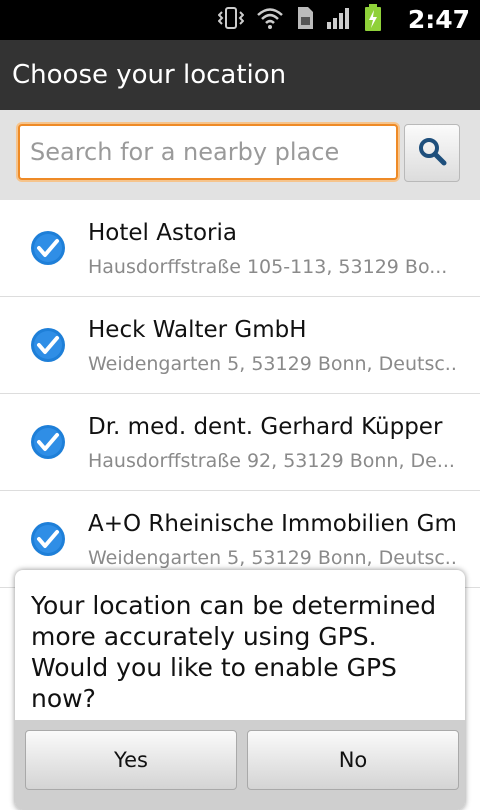  I want to click on status-time: 2:47, so click(438, 19).